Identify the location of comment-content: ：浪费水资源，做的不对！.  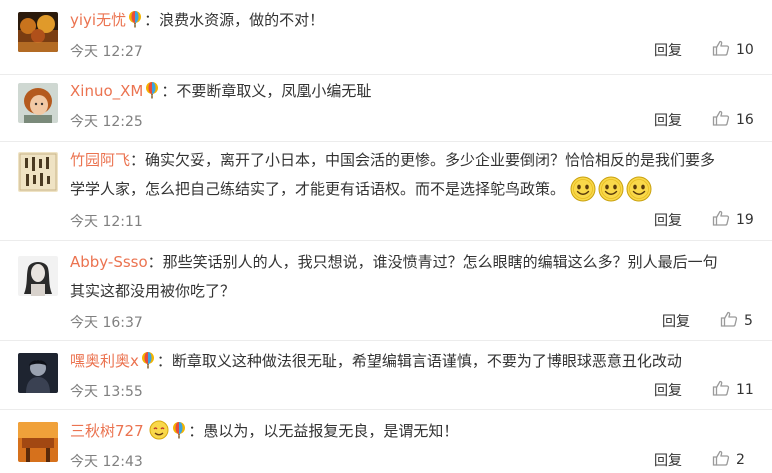
(234, 20).